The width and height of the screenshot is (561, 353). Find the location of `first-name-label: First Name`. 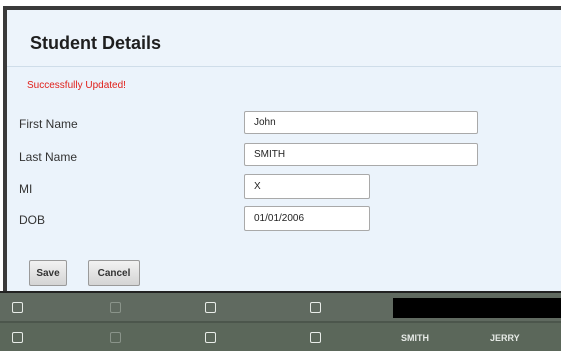

first-name-label: First Name is located at coordinates (48, 124).